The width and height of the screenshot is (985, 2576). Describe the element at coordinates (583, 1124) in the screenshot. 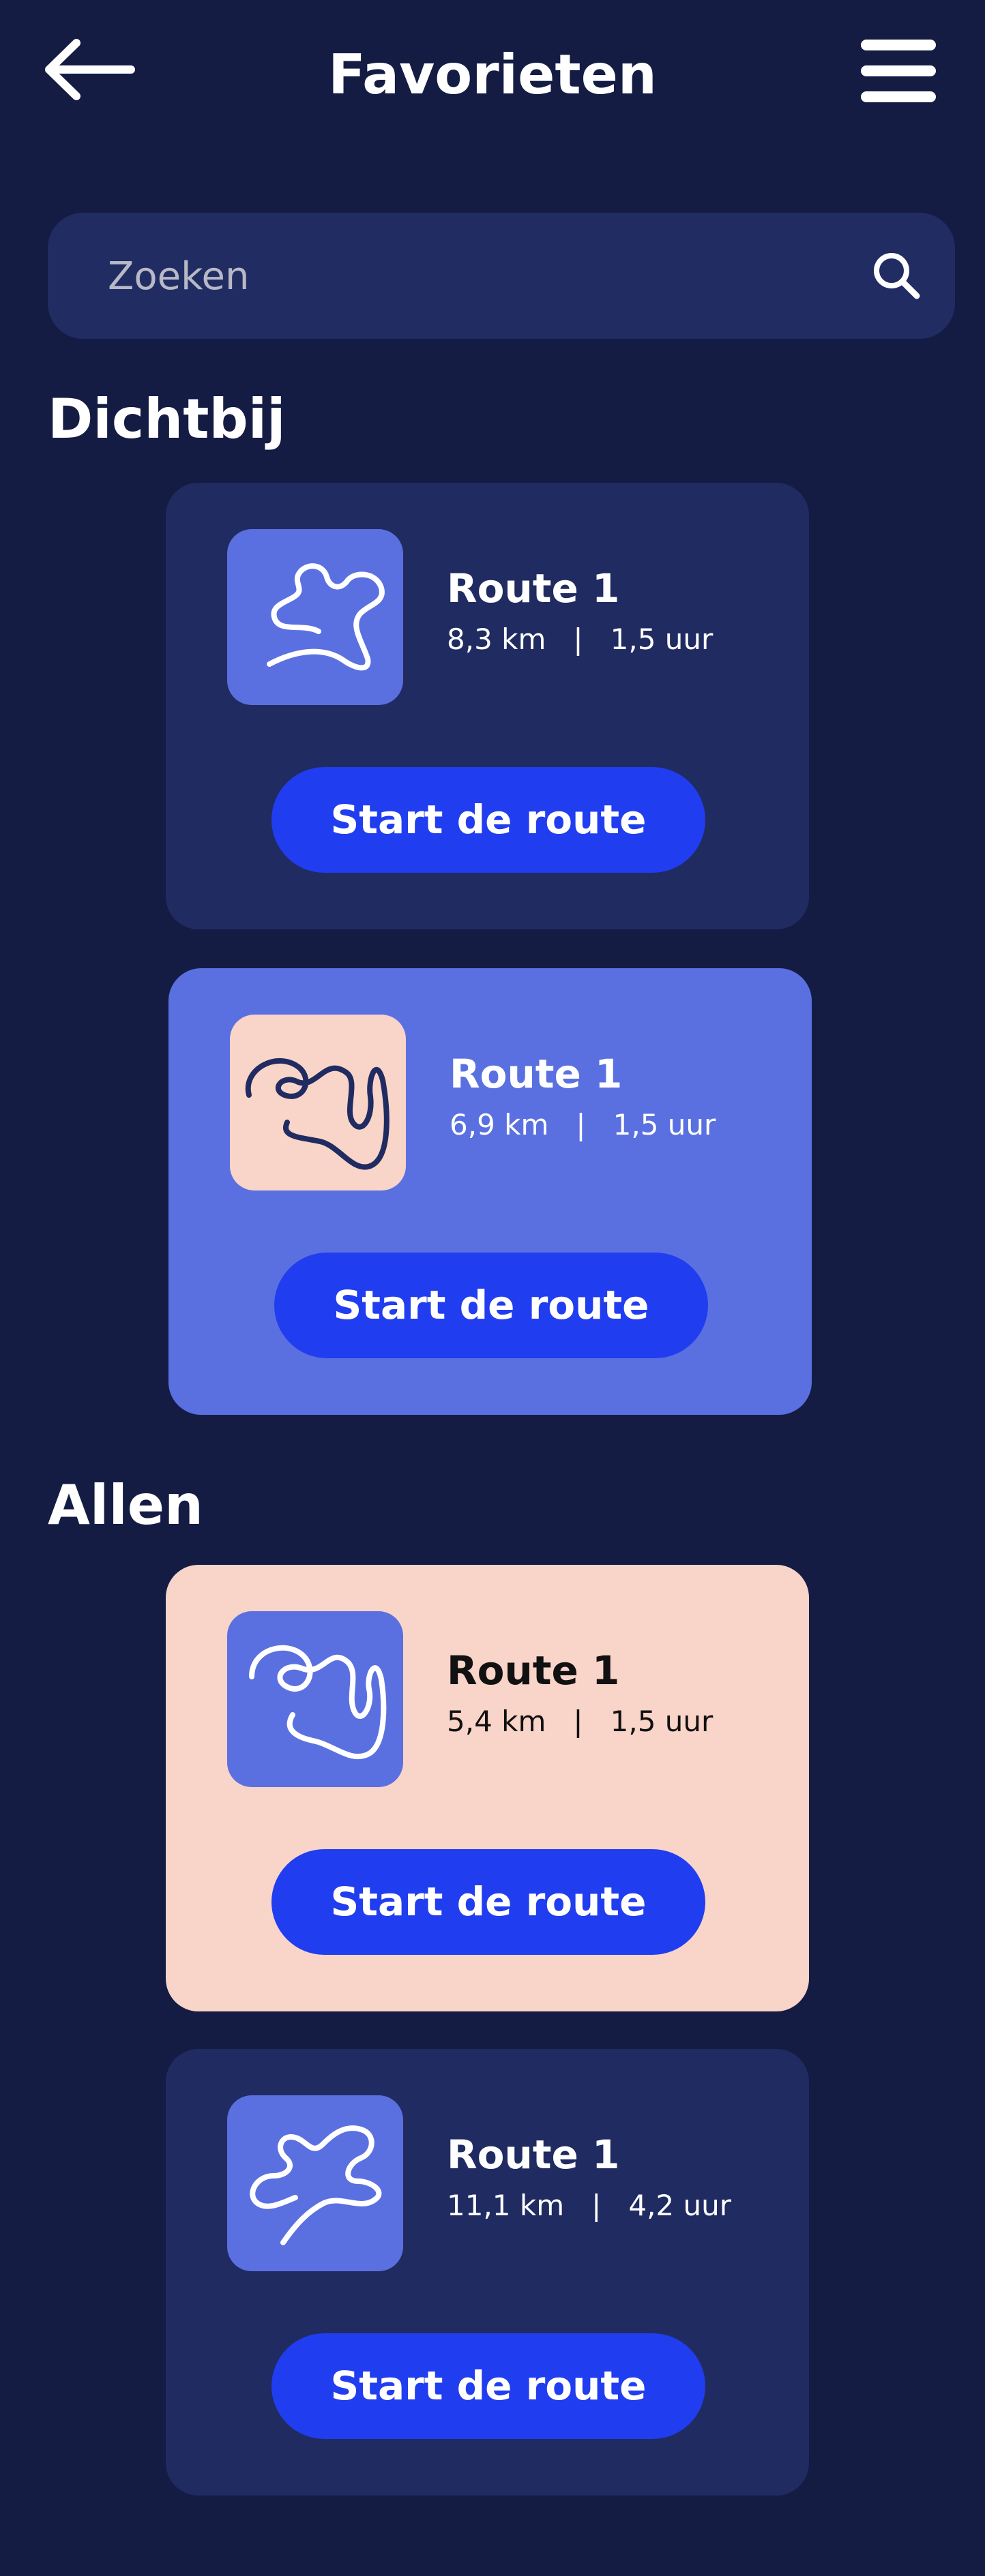

I see `route-distance-duration: 6,9 km | 1,5 uur` at that location.